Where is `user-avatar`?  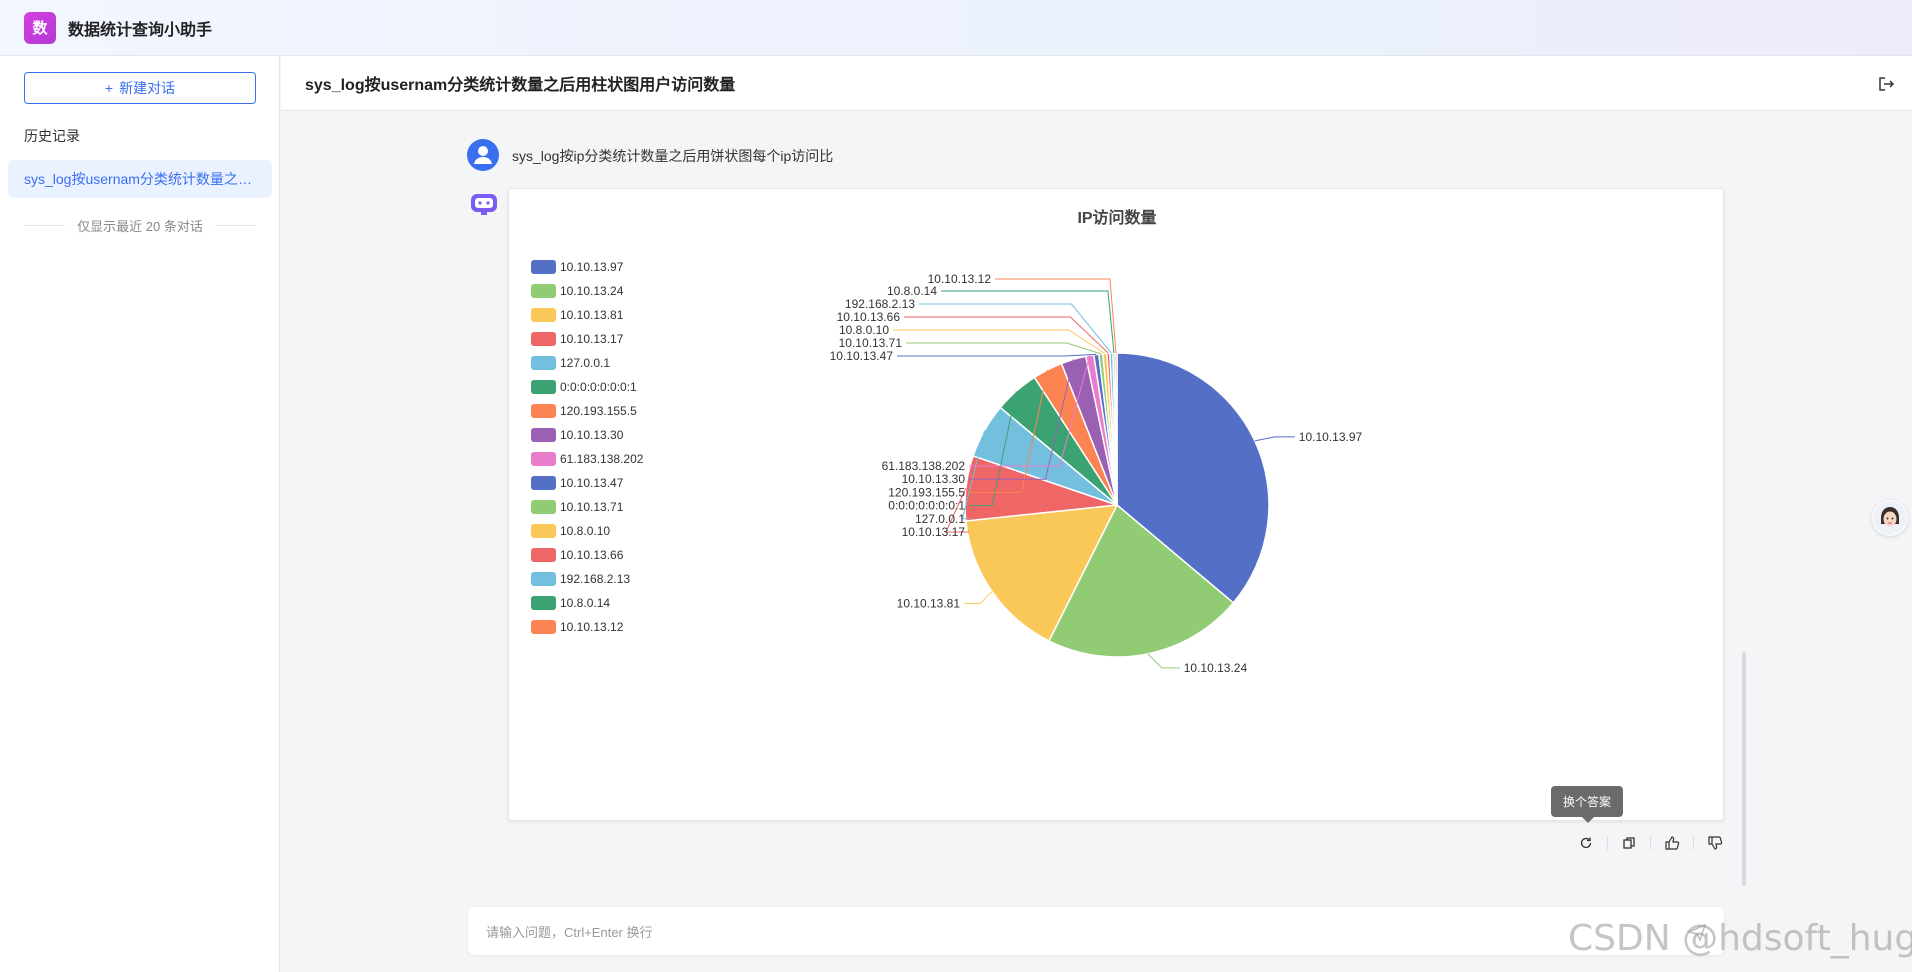
user-avatar is located at coordinates (483, 155).